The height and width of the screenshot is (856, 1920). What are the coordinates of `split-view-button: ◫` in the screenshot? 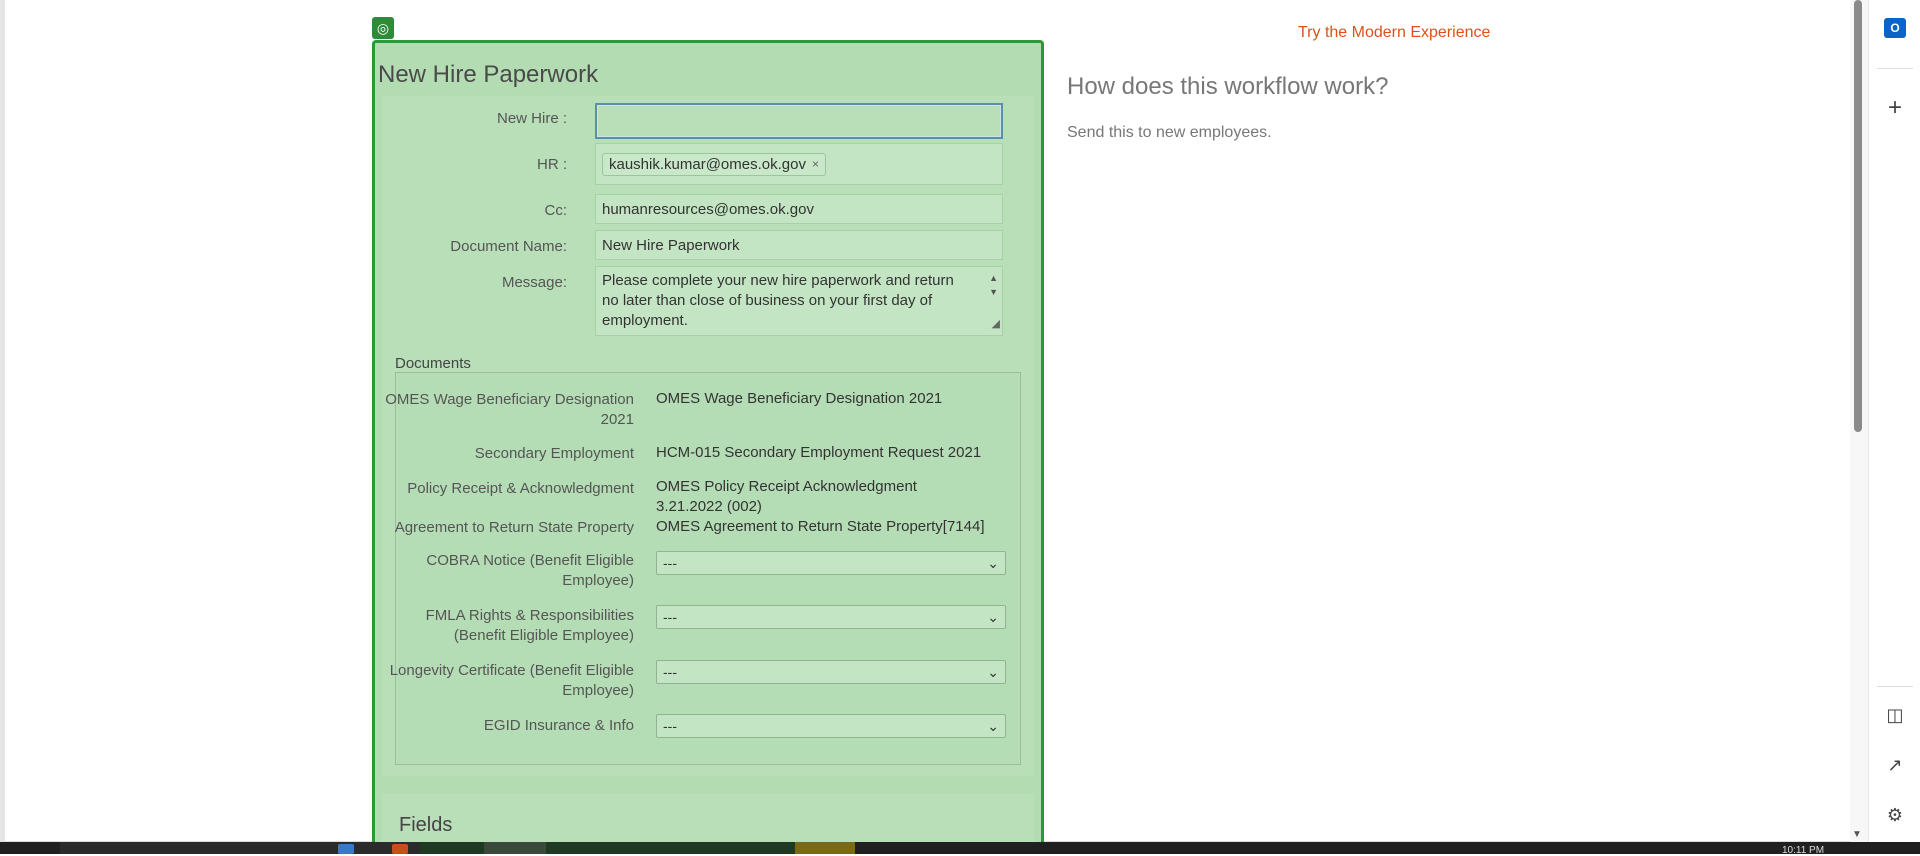 It's located at (1894, 715).